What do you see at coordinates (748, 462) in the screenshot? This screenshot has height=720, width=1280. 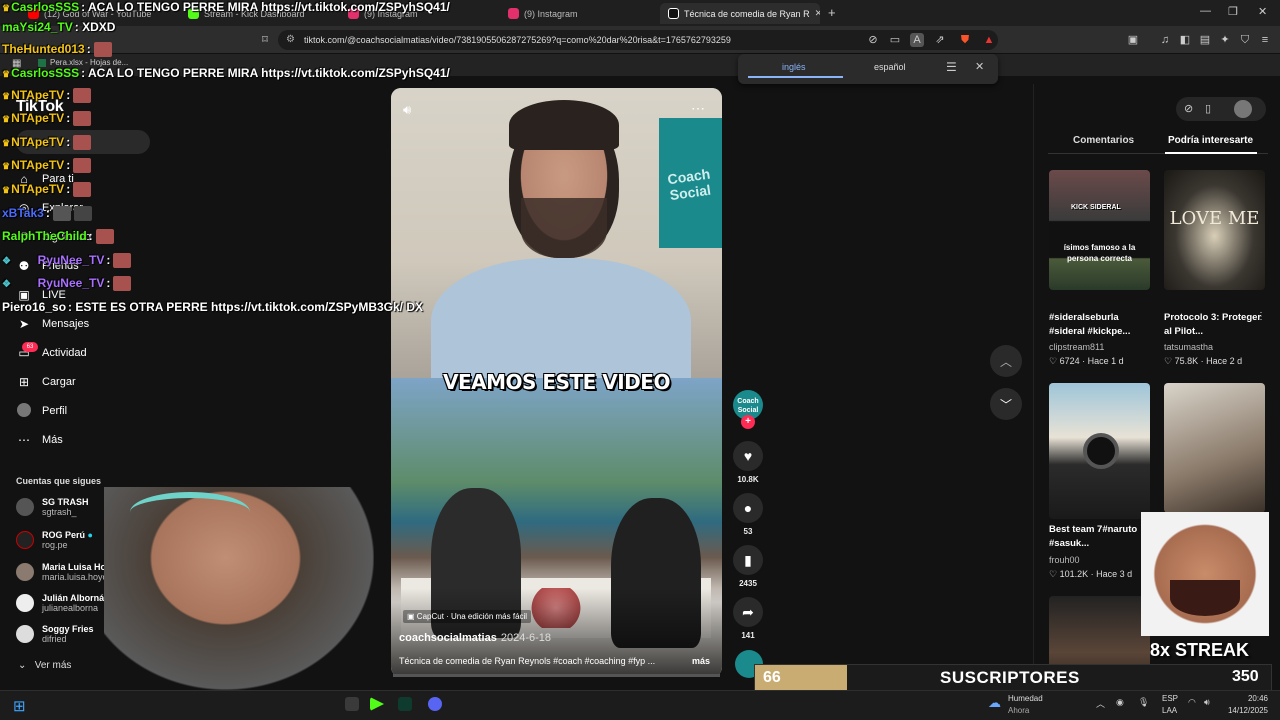 I see `like-button: ♥ 10.8K` at bounding box center [748, 462].